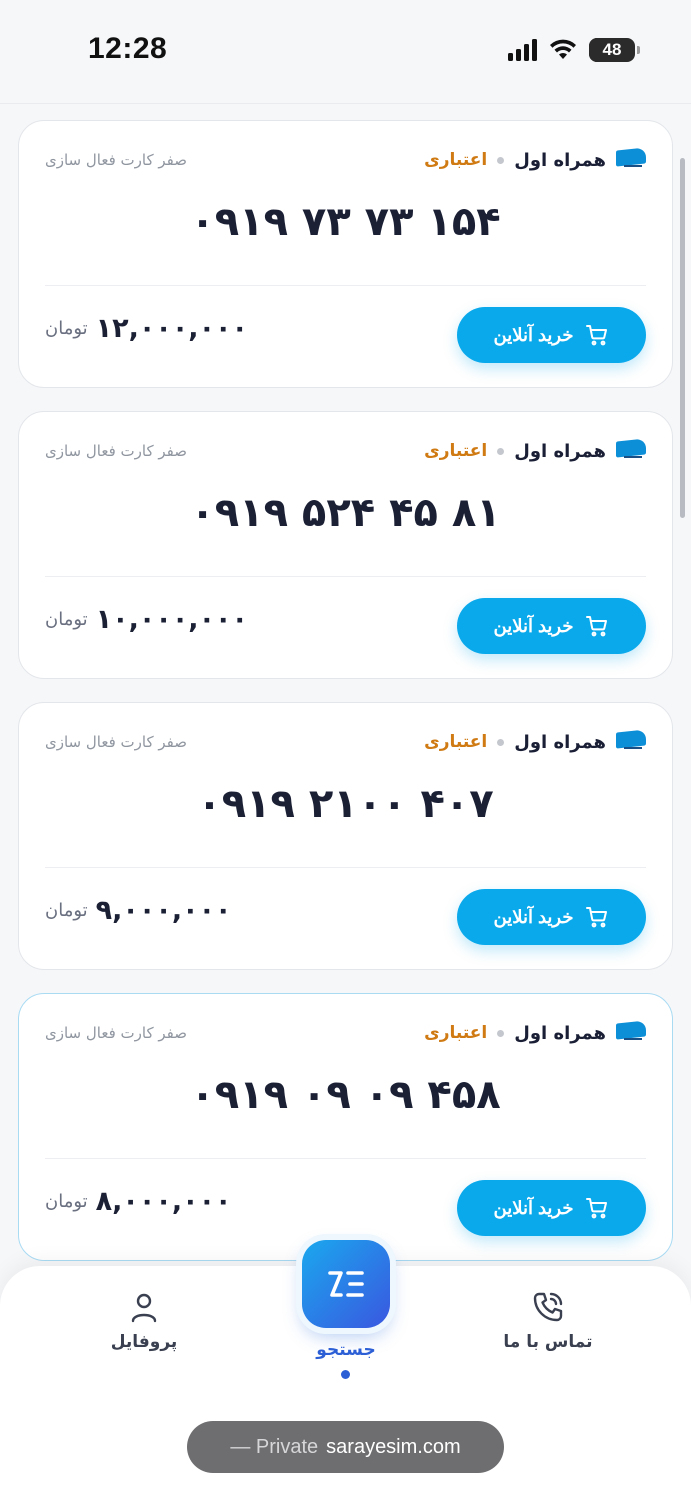 Image resolution: width=691 pixels, height=1500 pixels. Describe the element at coordinates (345, 1374) in the screenshot. I see `active-tab-indicator` at that location.